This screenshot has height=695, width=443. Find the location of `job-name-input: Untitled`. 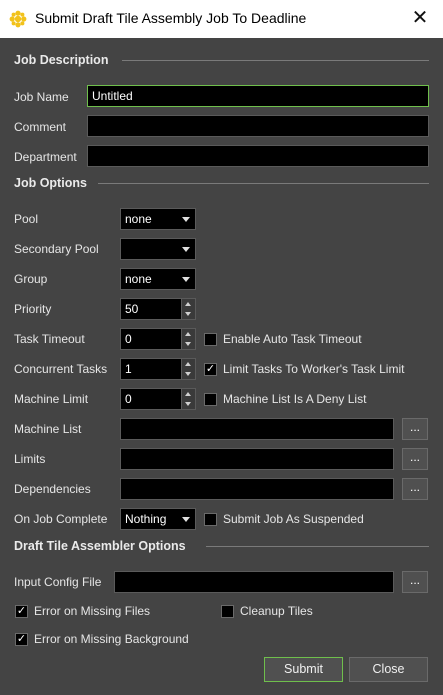

job-name-input: Untitled is located at coordinates (258, 96).